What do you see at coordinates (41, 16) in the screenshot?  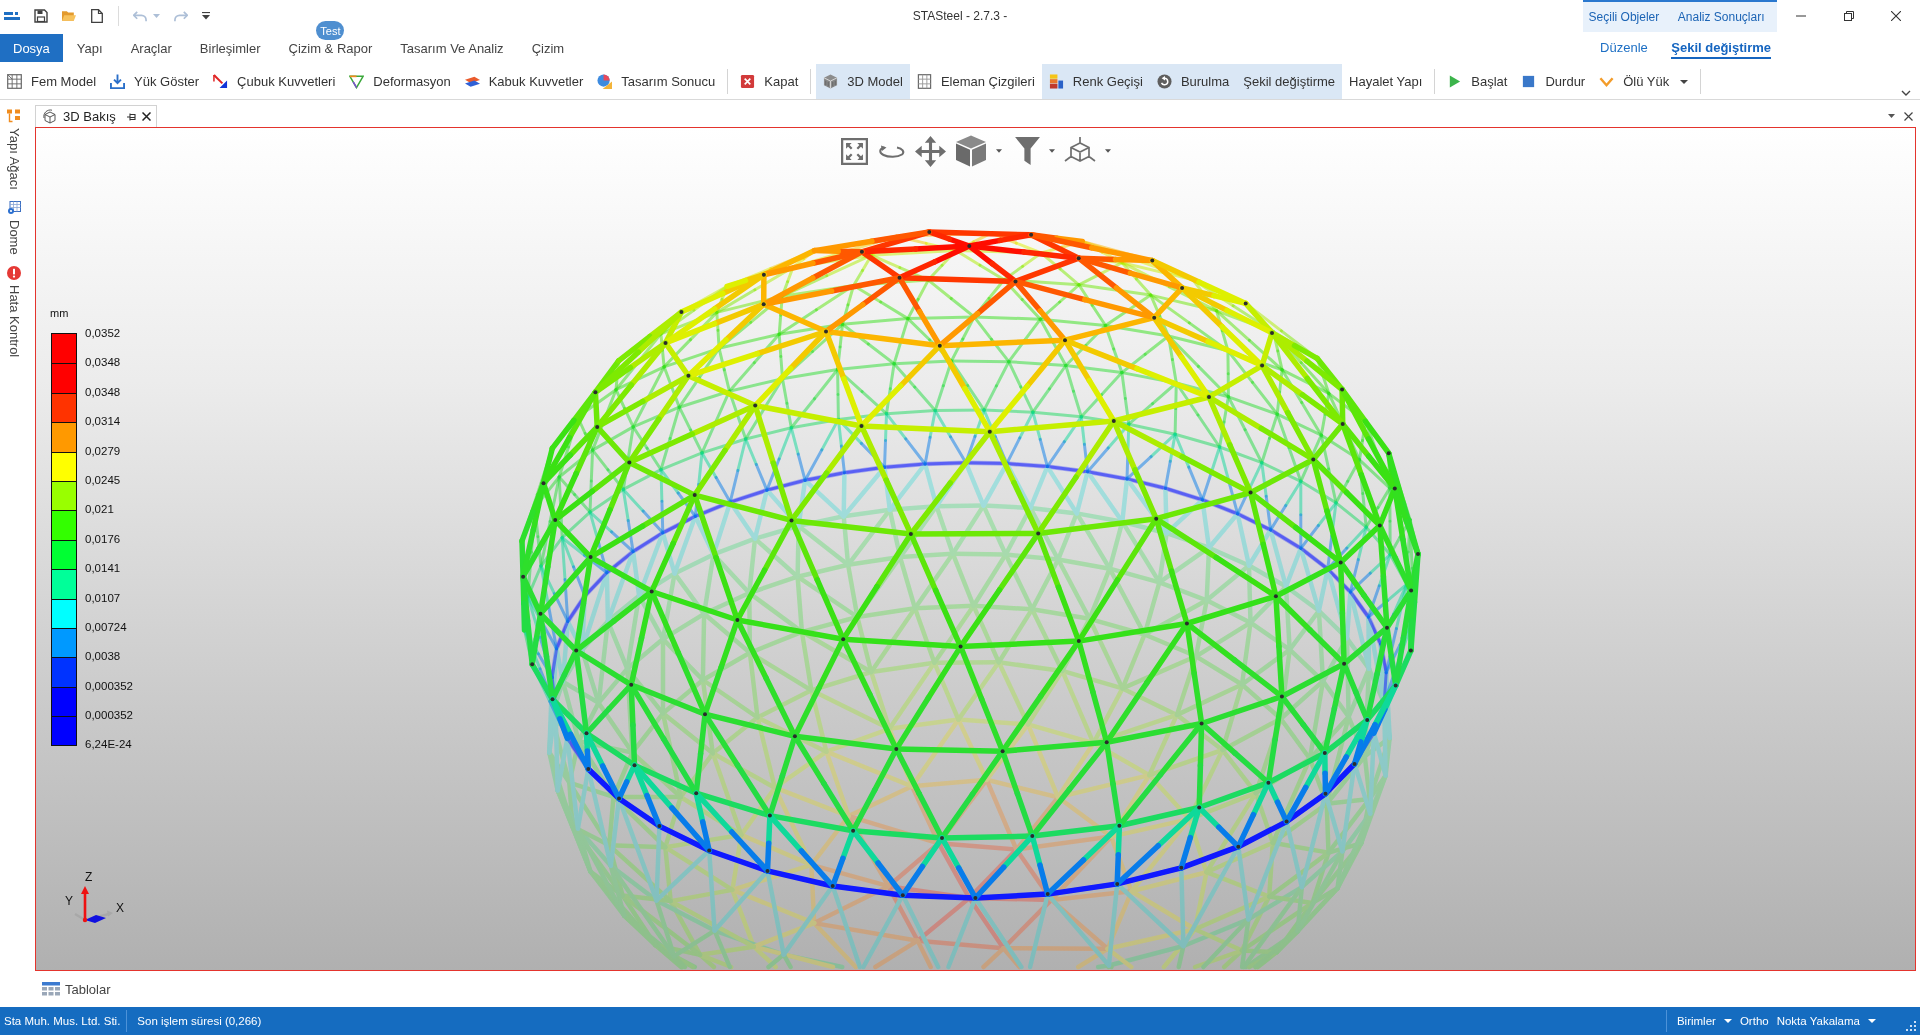 I see `save-icon` at bounding box center [41, 16].